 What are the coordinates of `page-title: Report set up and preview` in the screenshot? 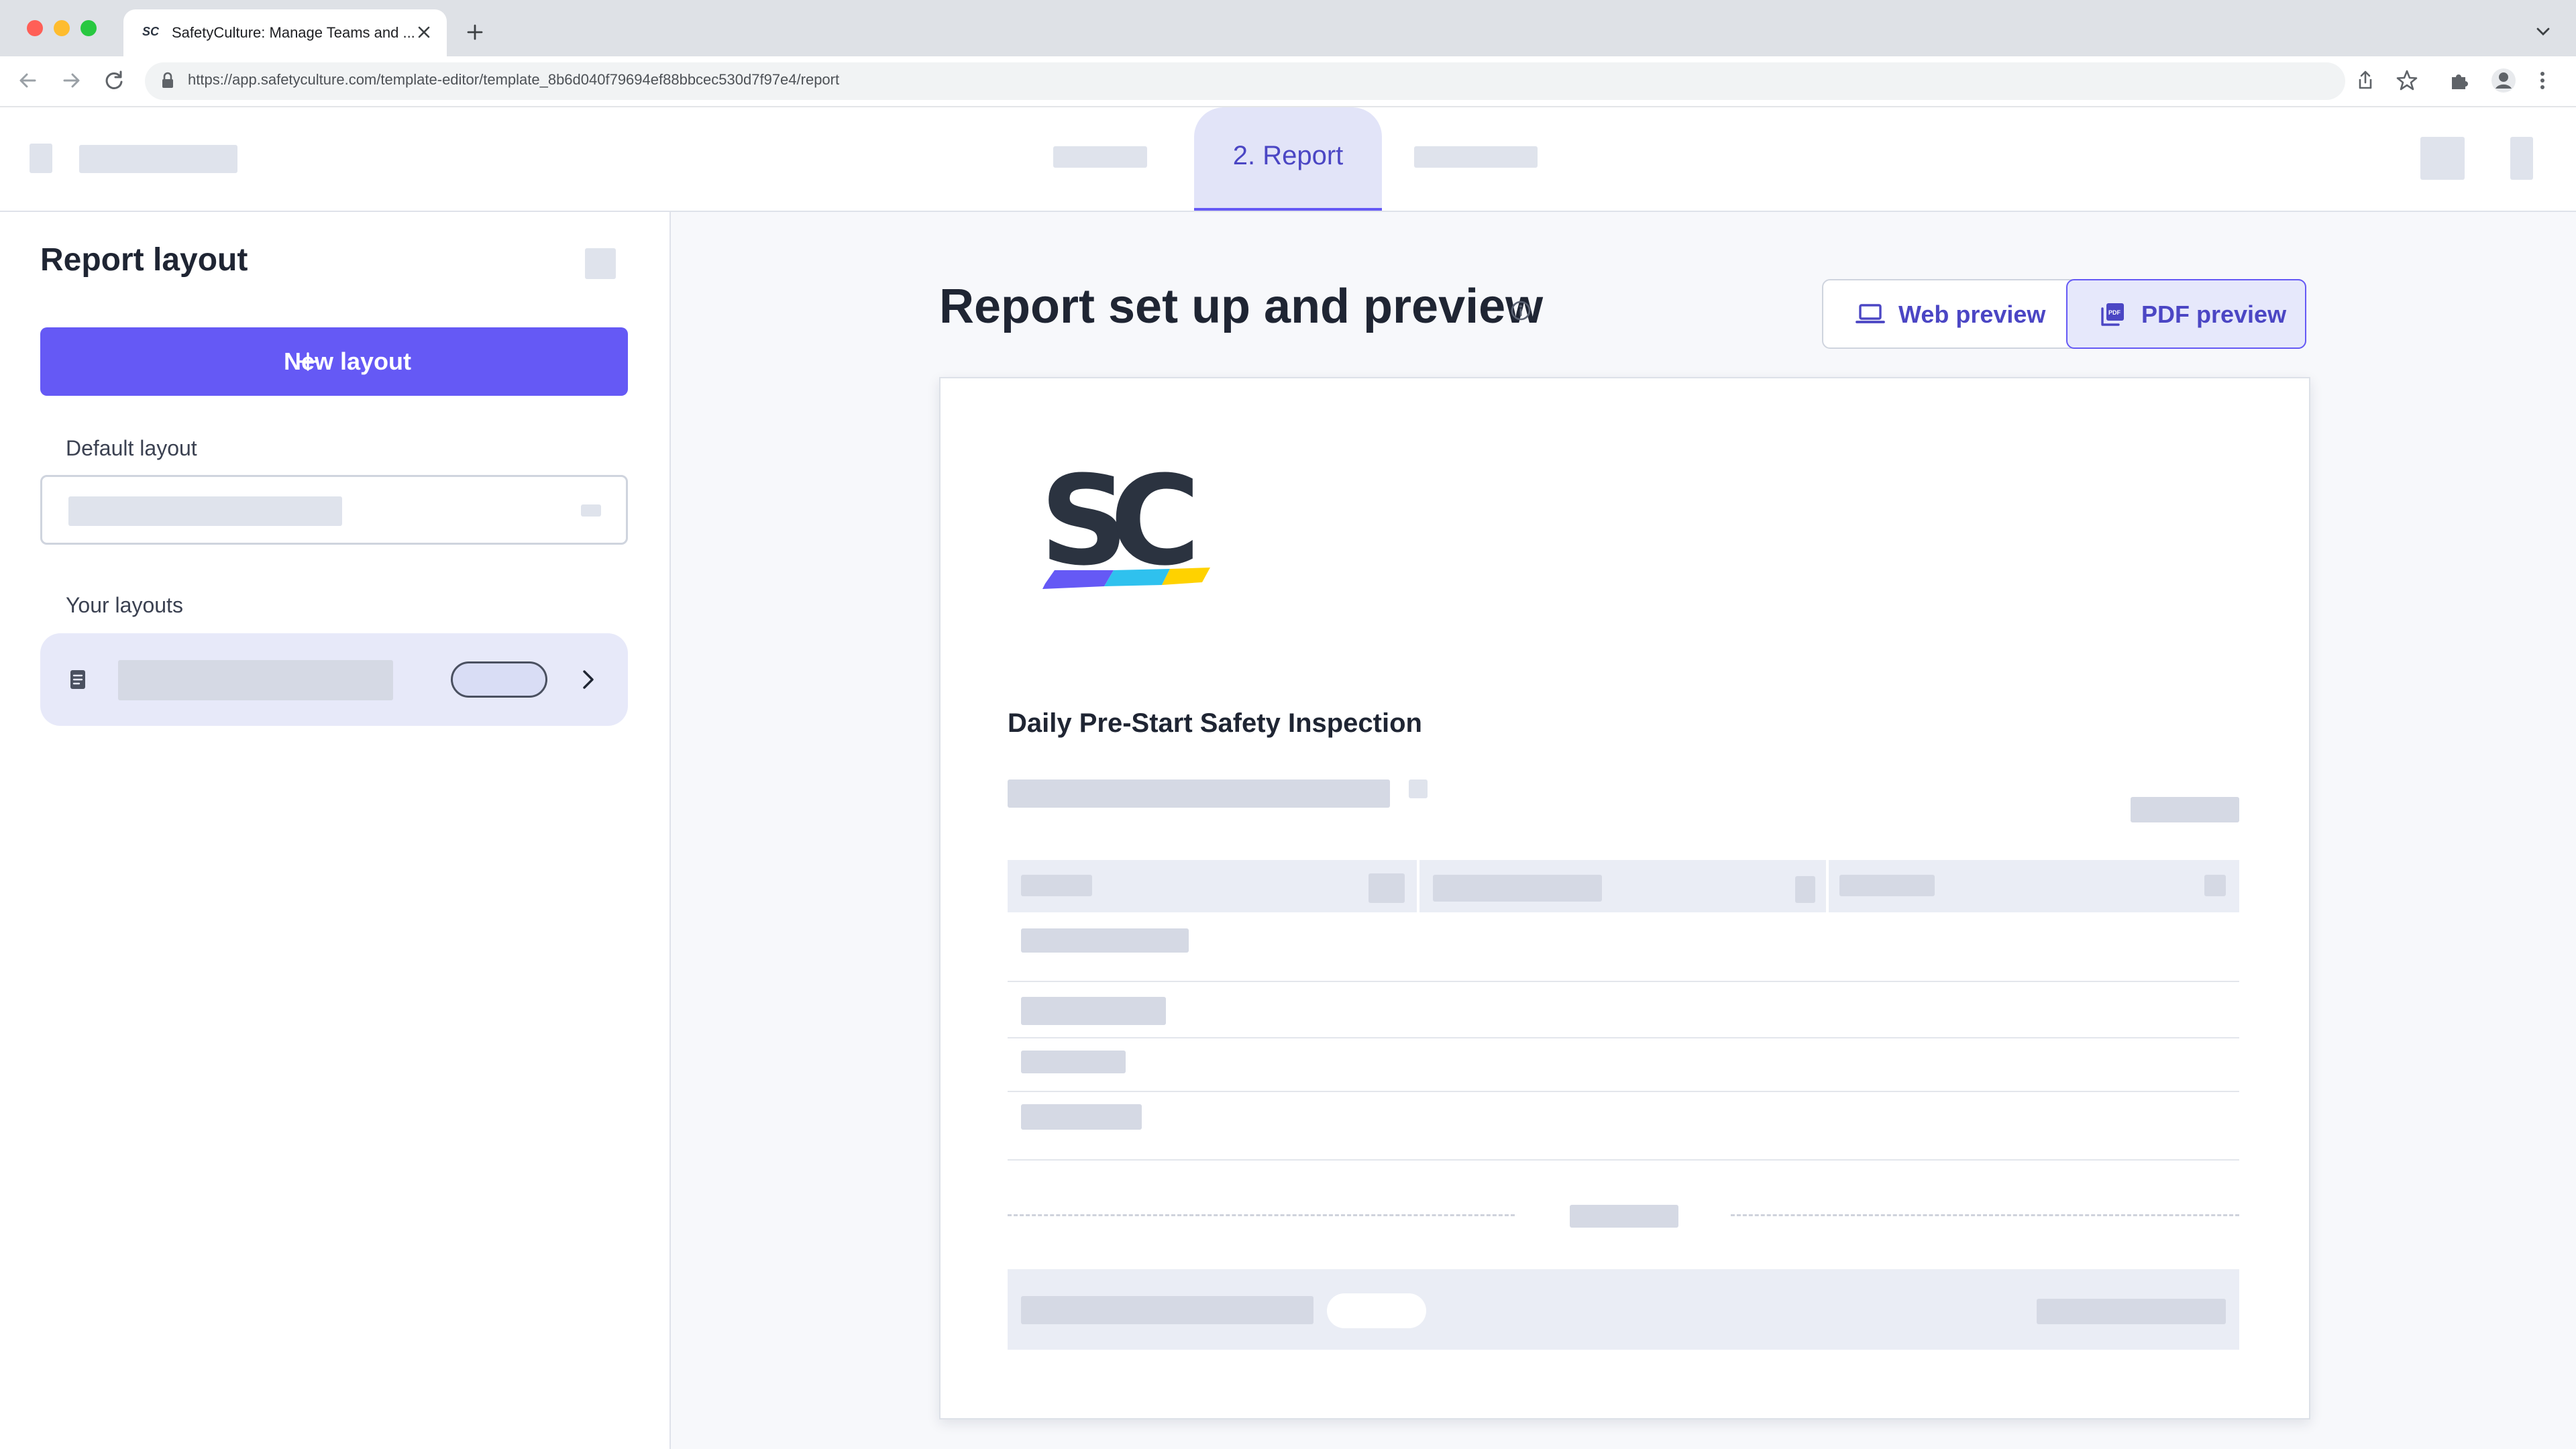 It's located at (1241, 306).